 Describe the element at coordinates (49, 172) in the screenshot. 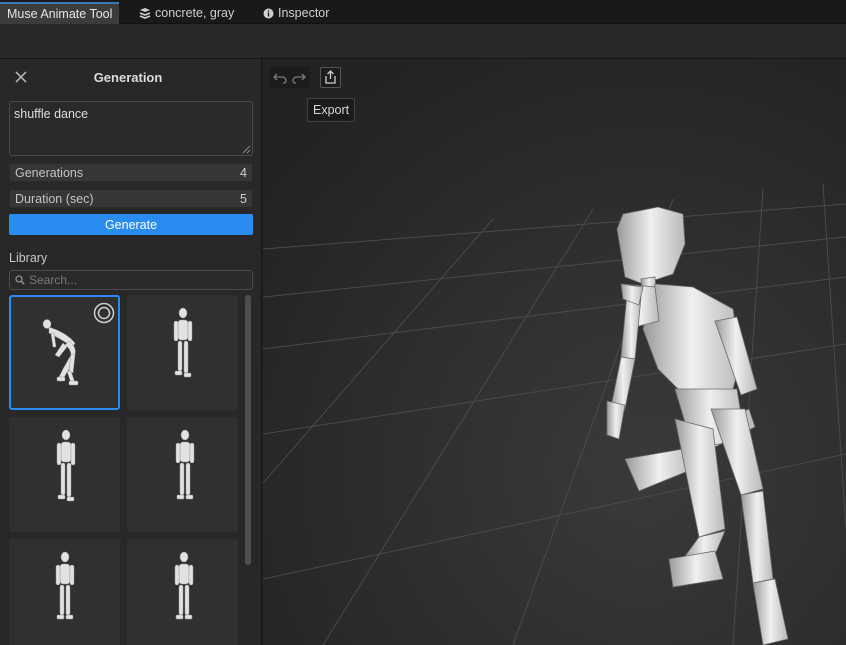

I see `generations-label: Generations` at that location.